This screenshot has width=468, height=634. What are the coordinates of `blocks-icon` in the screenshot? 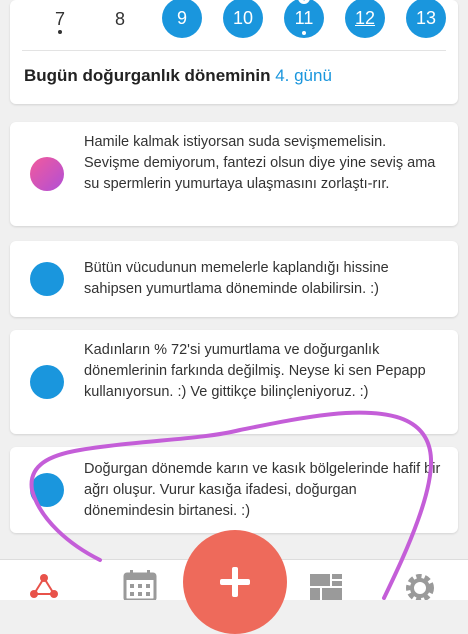 It's located at (326, 584).